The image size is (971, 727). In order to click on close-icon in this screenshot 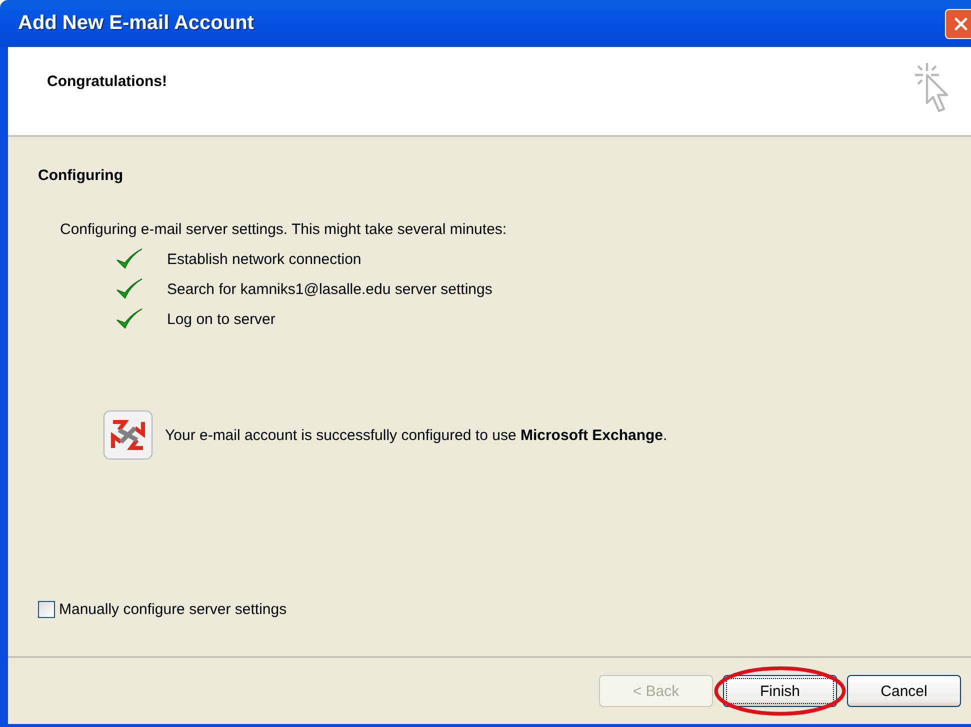, I will do `click(960, 24)`.